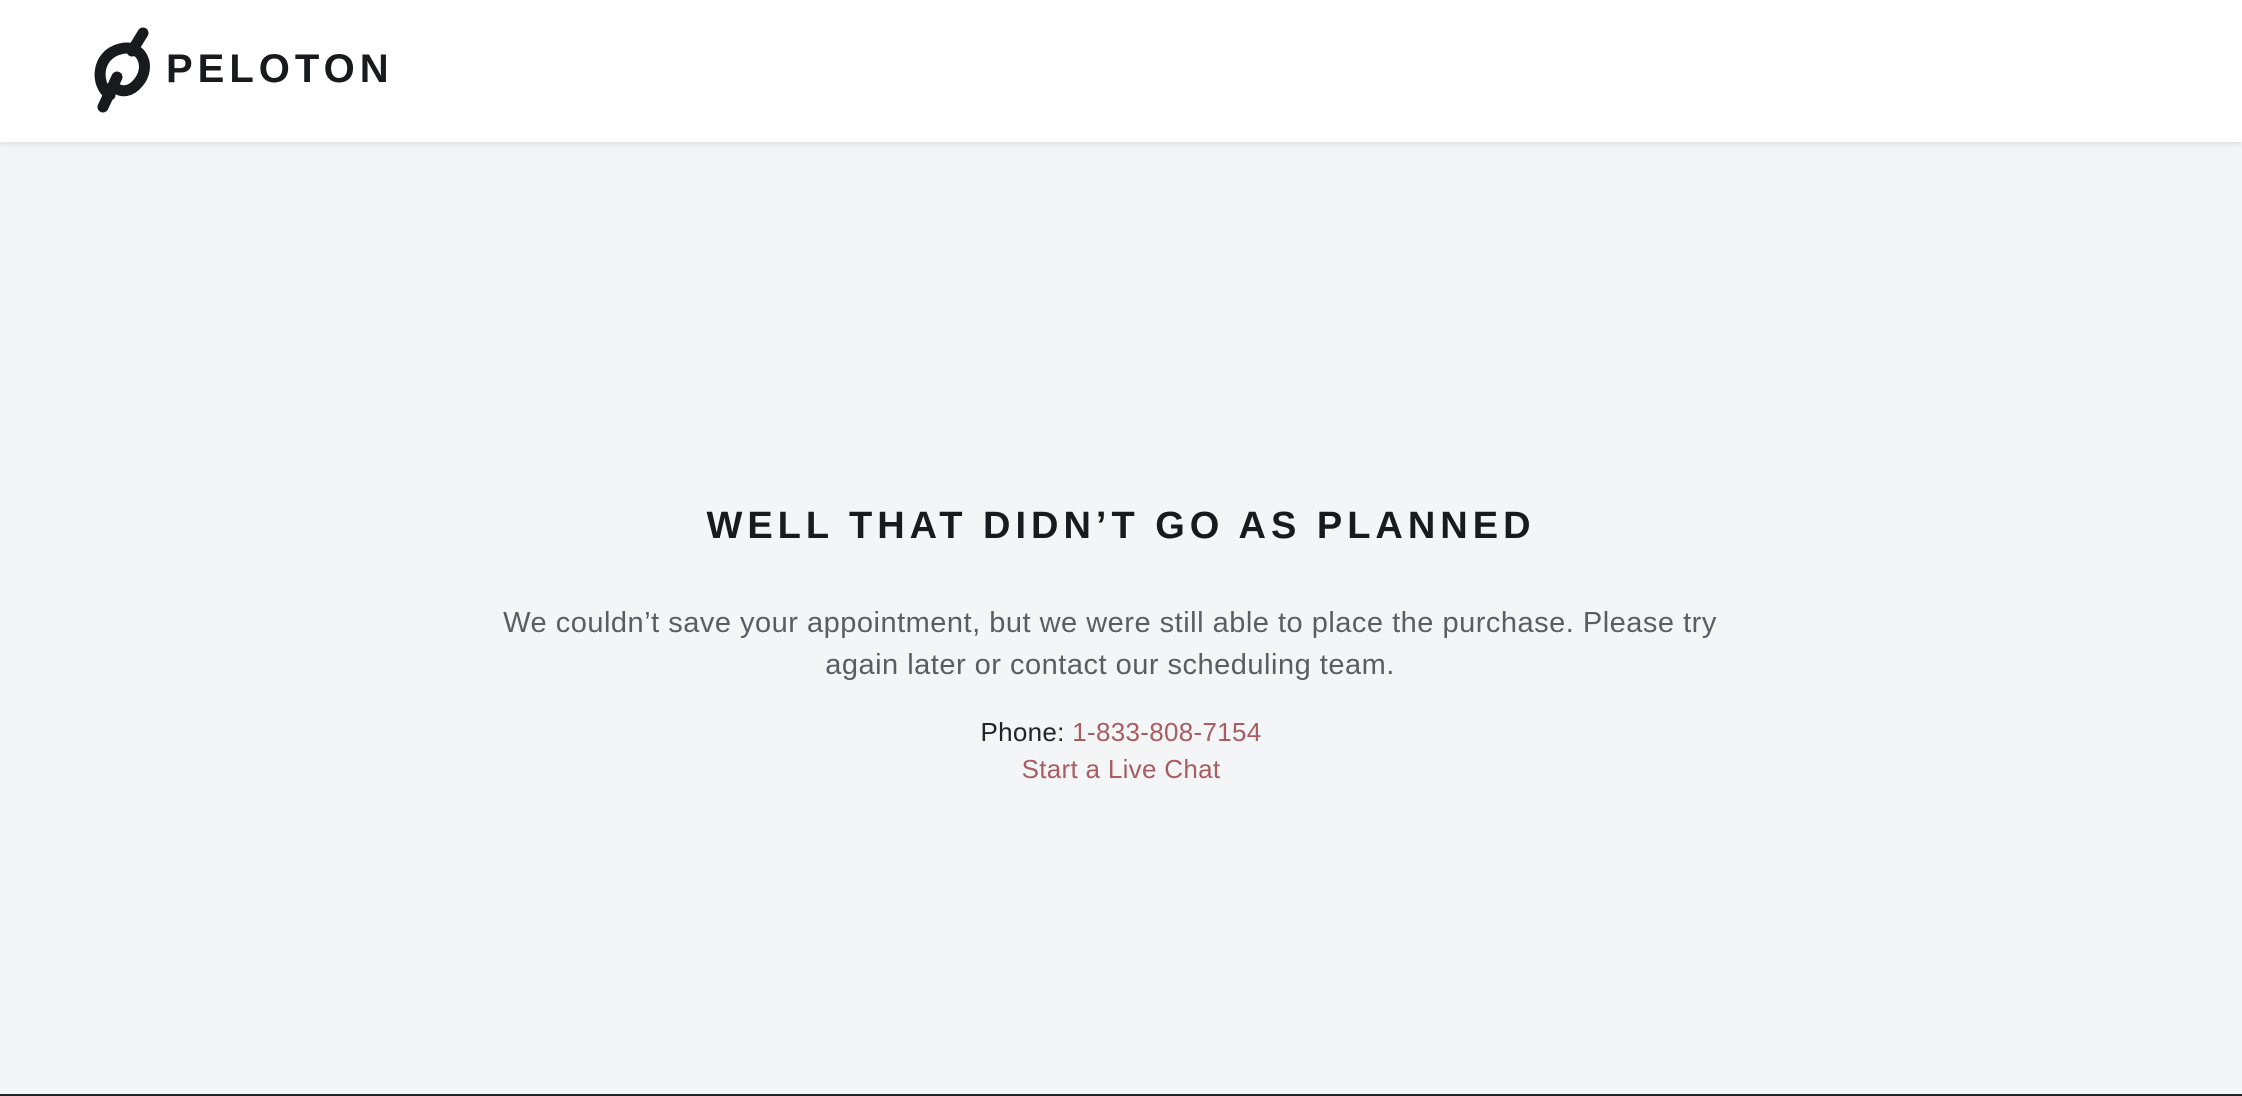 The width and height of the screenshot is (2242, 1096). I want to click on peloton-logo-link: PELOTON, so click(242, 69).